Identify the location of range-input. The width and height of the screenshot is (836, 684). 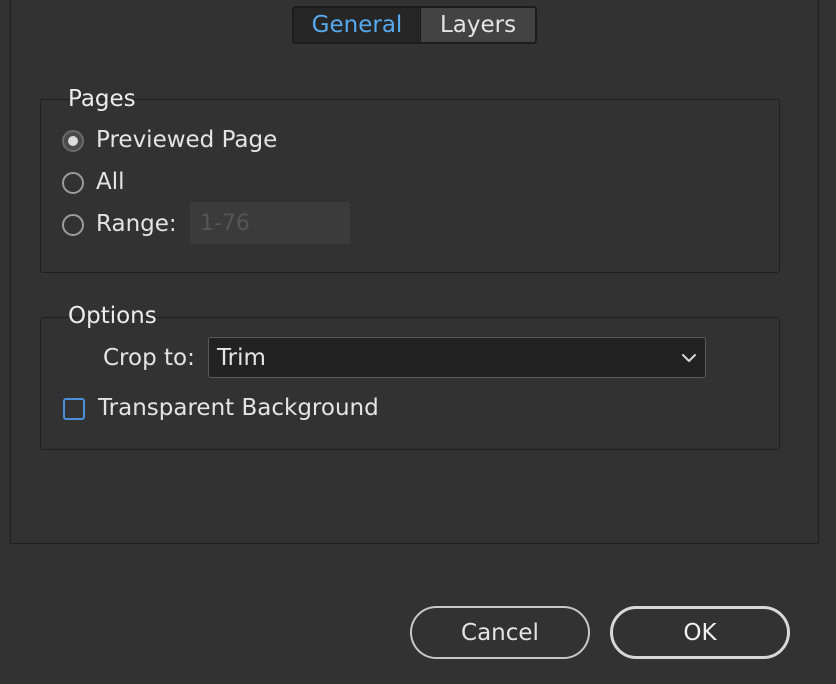
(270, 223).